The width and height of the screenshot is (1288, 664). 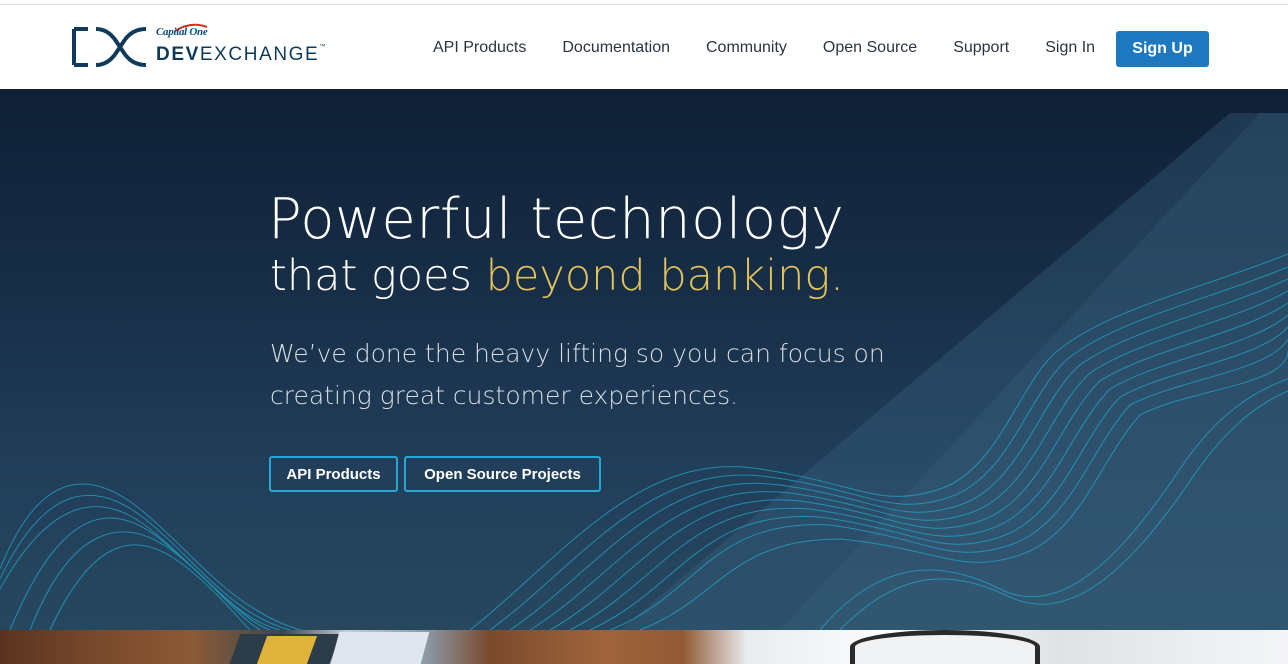 I want to click on nav-api-products: API Products, so click(x=479, y=48).